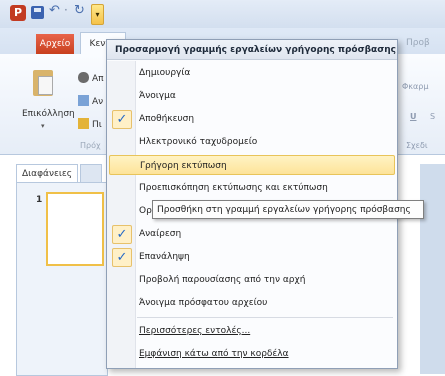 The image size is (445, 376). I want to click on paste-dropdown-icon: ▾, so click(43, 126).